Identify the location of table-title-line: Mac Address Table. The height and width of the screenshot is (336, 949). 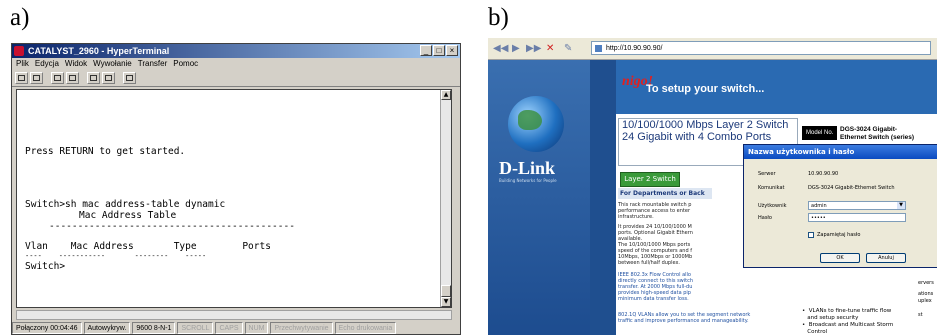
(128, 215).